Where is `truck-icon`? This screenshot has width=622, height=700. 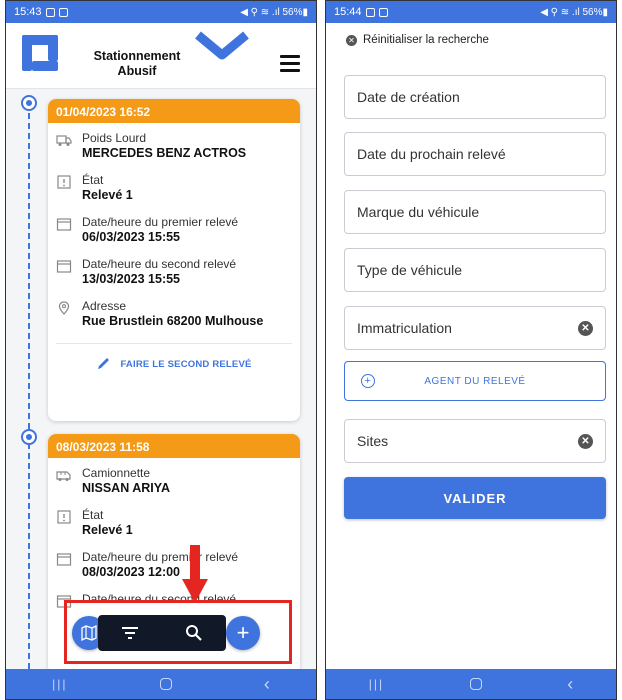 truck-icon is located at coordinates (64, 140).